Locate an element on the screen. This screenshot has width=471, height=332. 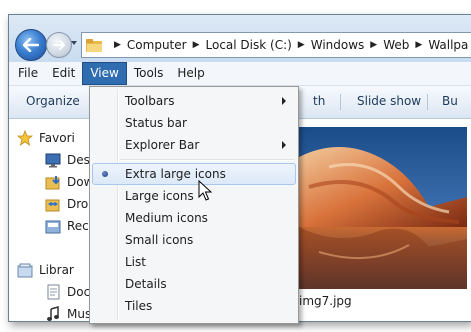
nav-music: Mus is located at coordinates (68, 312).